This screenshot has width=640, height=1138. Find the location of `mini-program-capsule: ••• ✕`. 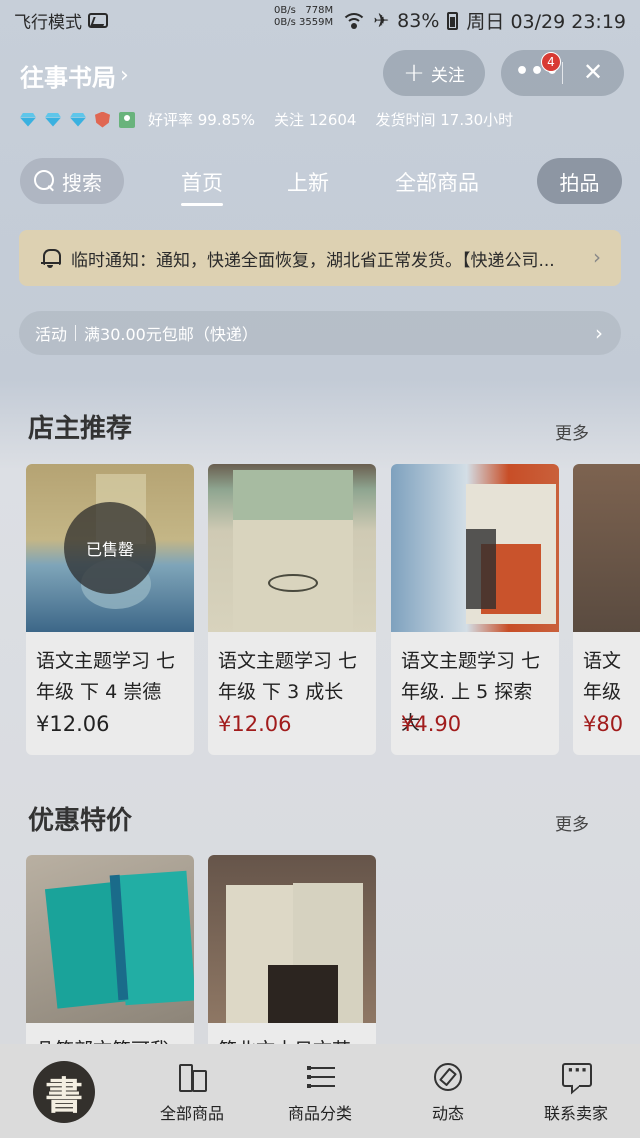

mini-program-capsule: ••• ✕ is located at coordinates (562, 73).